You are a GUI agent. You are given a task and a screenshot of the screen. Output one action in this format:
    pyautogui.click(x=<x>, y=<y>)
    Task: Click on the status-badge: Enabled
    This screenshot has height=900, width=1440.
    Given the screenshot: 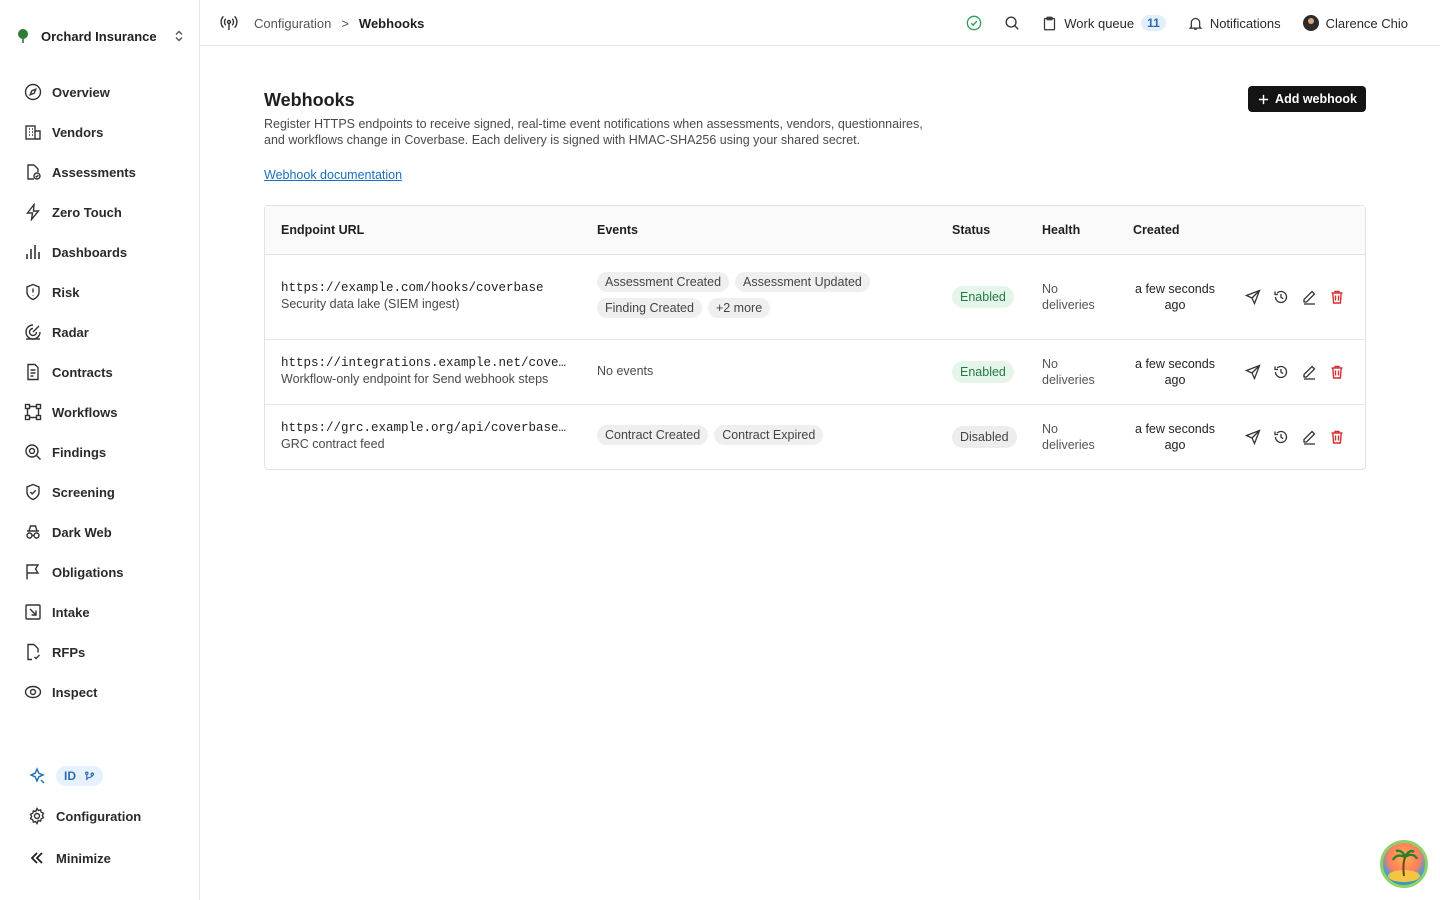 What is the action you would take?
    pyautogui.click(x=983, y=297)
    